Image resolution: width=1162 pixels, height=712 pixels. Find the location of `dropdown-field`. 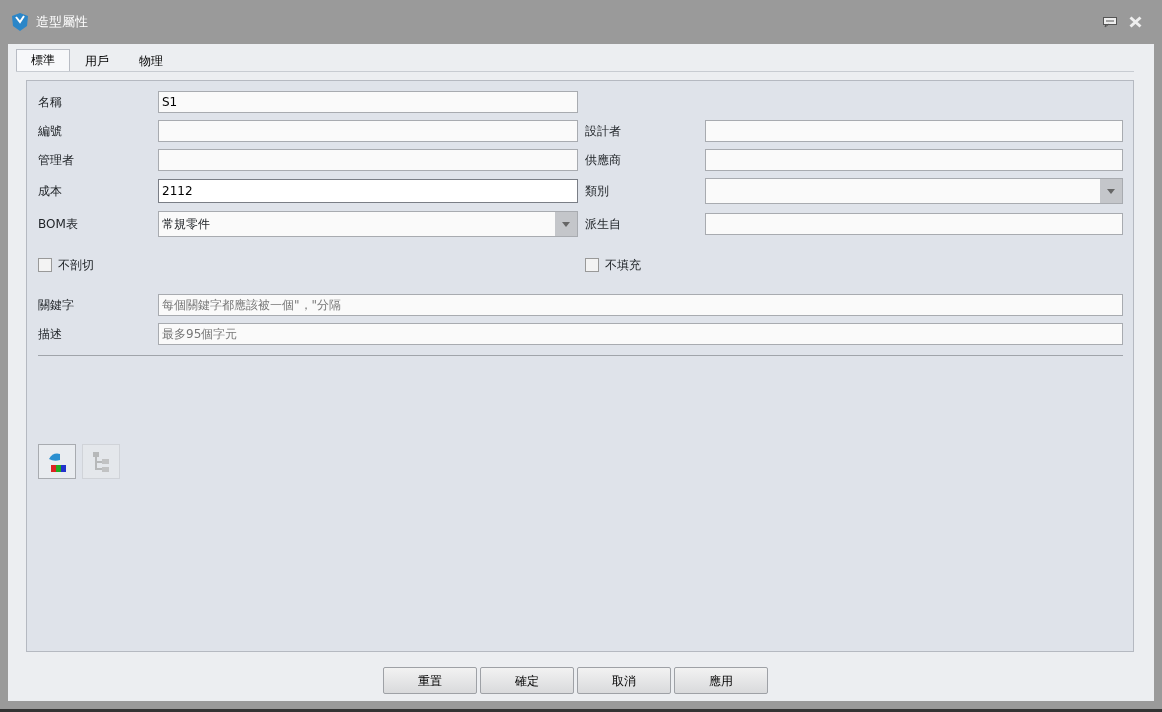

dropdown-field is located at coordinates (914, 191).